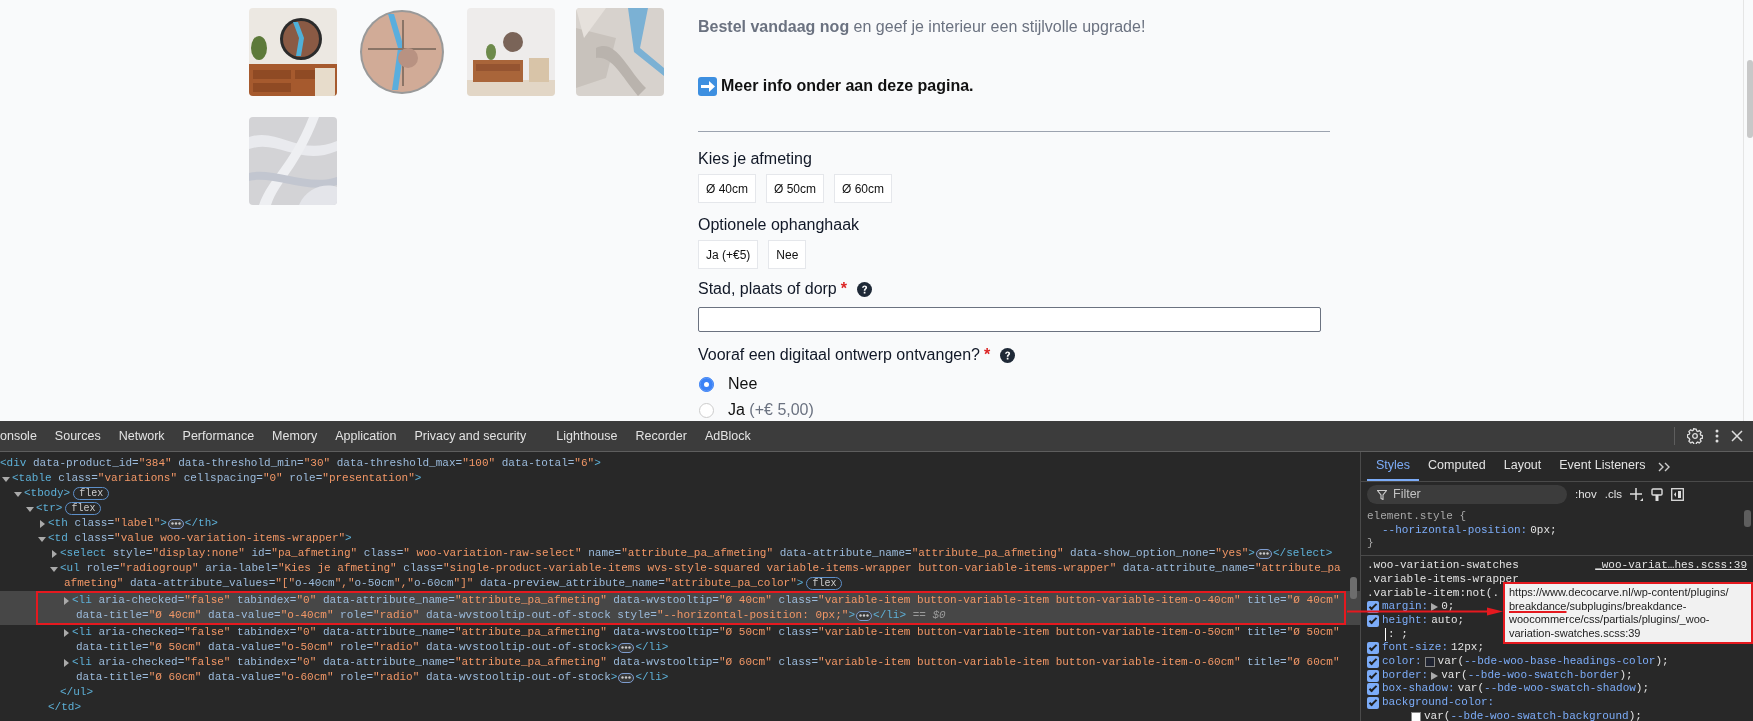 The image size is (1753, 721). What do you see at coordinates (1457, 466) in the screenshot?
I see `styles-tab: Computed` at bounding box center [1457, 466].